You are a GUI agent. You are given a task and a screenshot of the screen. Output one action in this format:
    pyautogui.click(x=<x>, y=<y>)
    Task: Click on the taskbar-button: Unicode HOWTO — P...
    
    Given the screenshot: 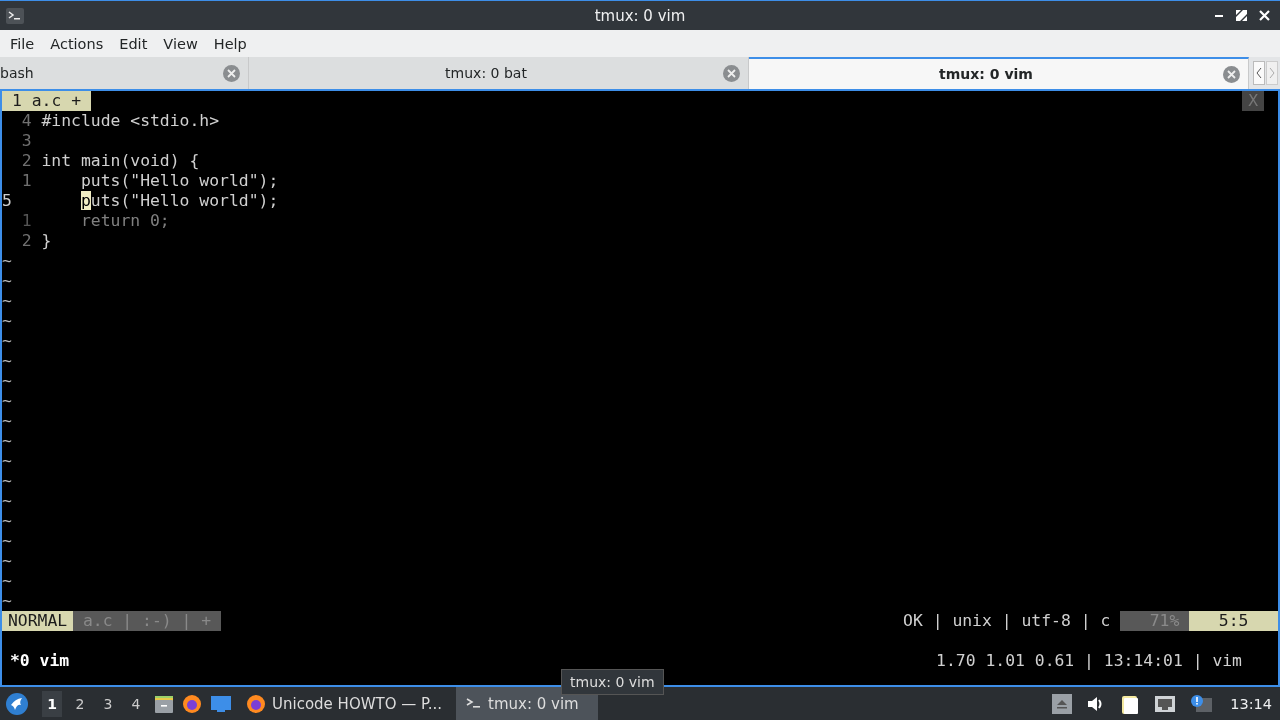 What is the action you would take?
    pyautogui.click(x=344, y=703)
    